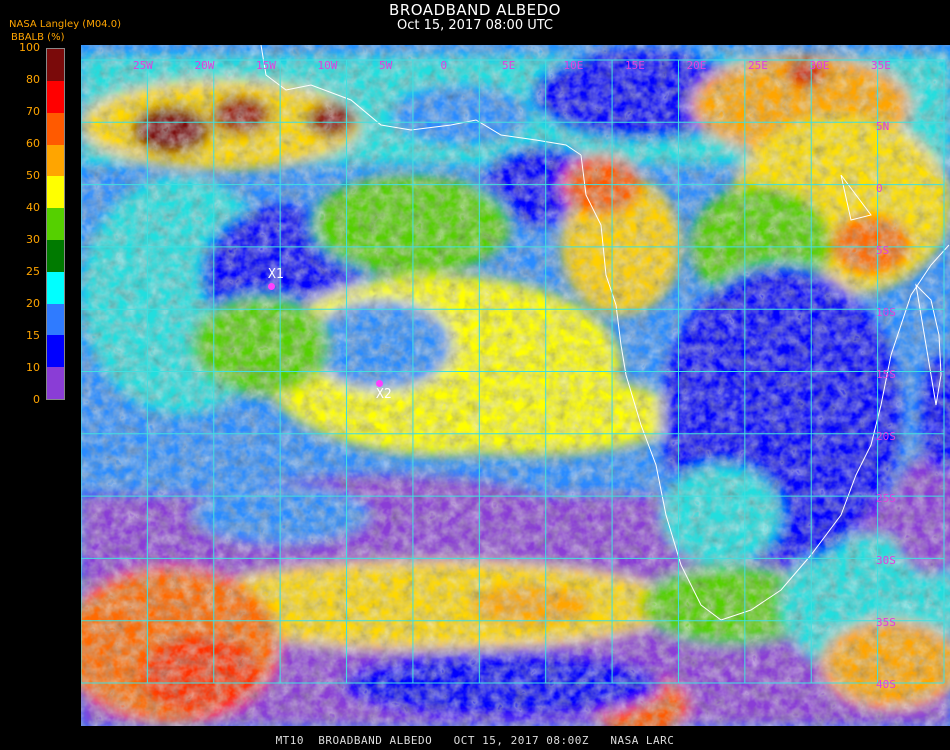  I want to click on latitude-label: 10S, so click(886, 312).